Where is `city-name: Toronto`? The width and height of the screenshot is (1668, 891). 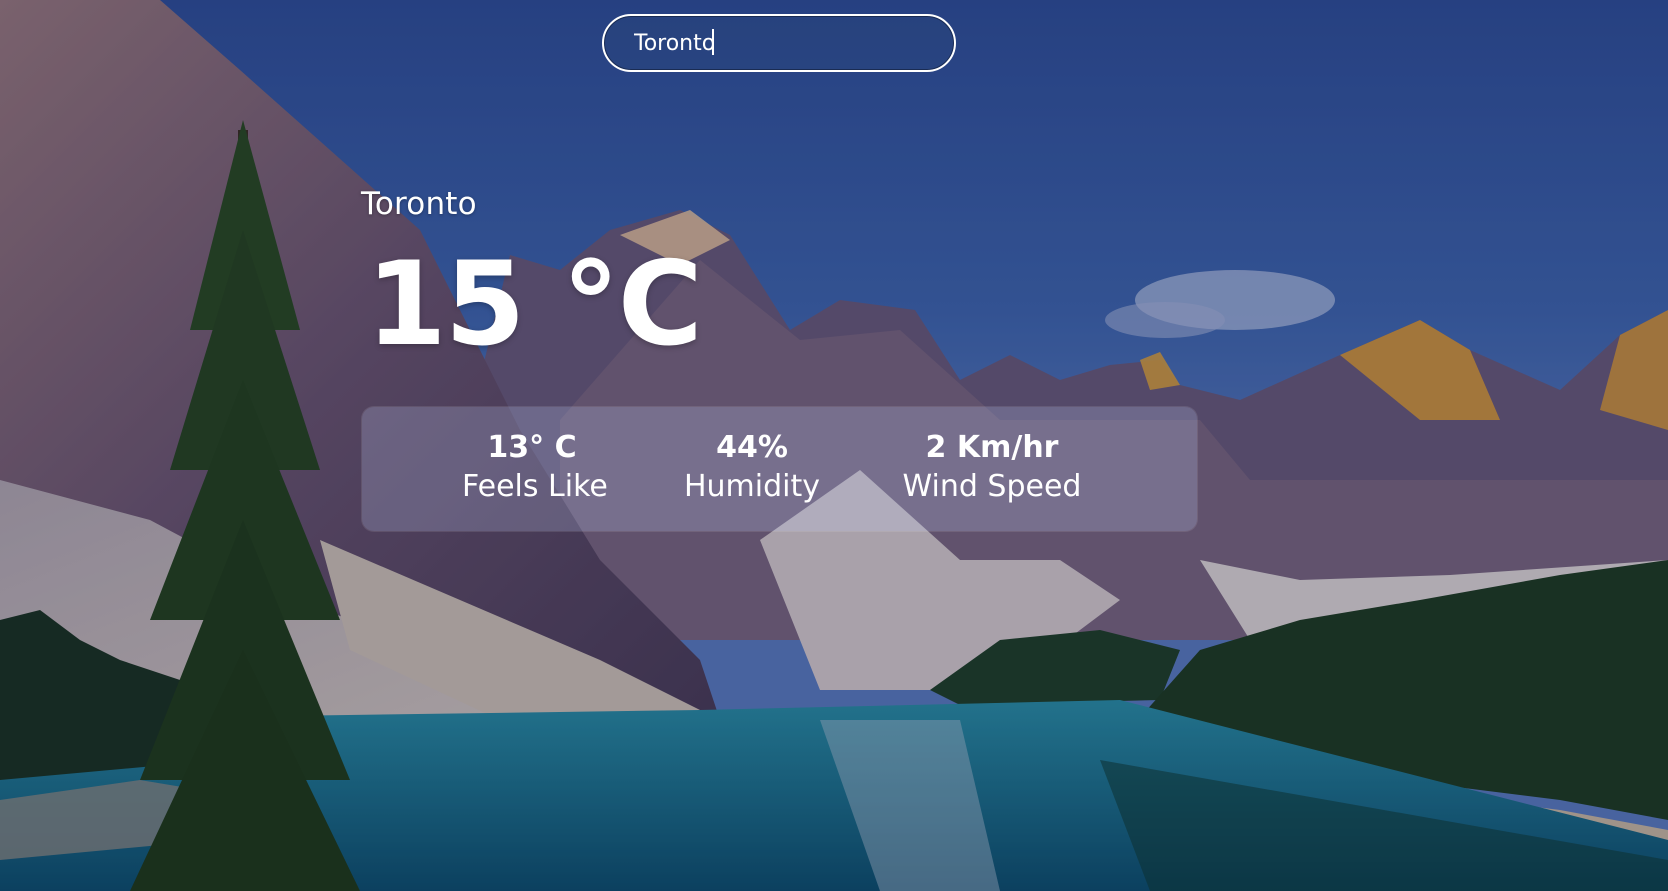 city-name: Toronto is located at coordinates (419, 204).